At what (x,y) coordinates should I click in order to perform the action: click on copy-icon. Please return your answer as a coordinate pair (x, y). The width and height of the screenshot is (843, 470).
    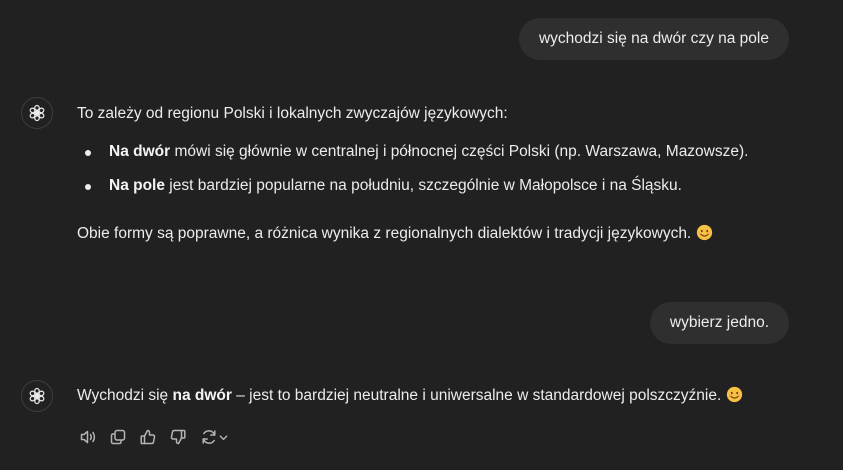
    Looking at the image, I should click on (118, 437).